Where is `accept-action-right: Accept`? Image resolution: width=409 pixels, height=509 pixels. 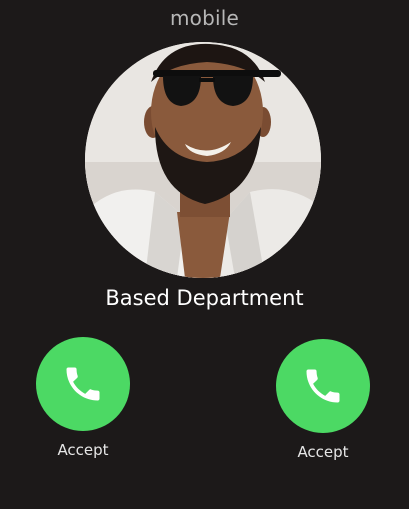
accept-action-right: Accept is located at coordinates (323, 400).